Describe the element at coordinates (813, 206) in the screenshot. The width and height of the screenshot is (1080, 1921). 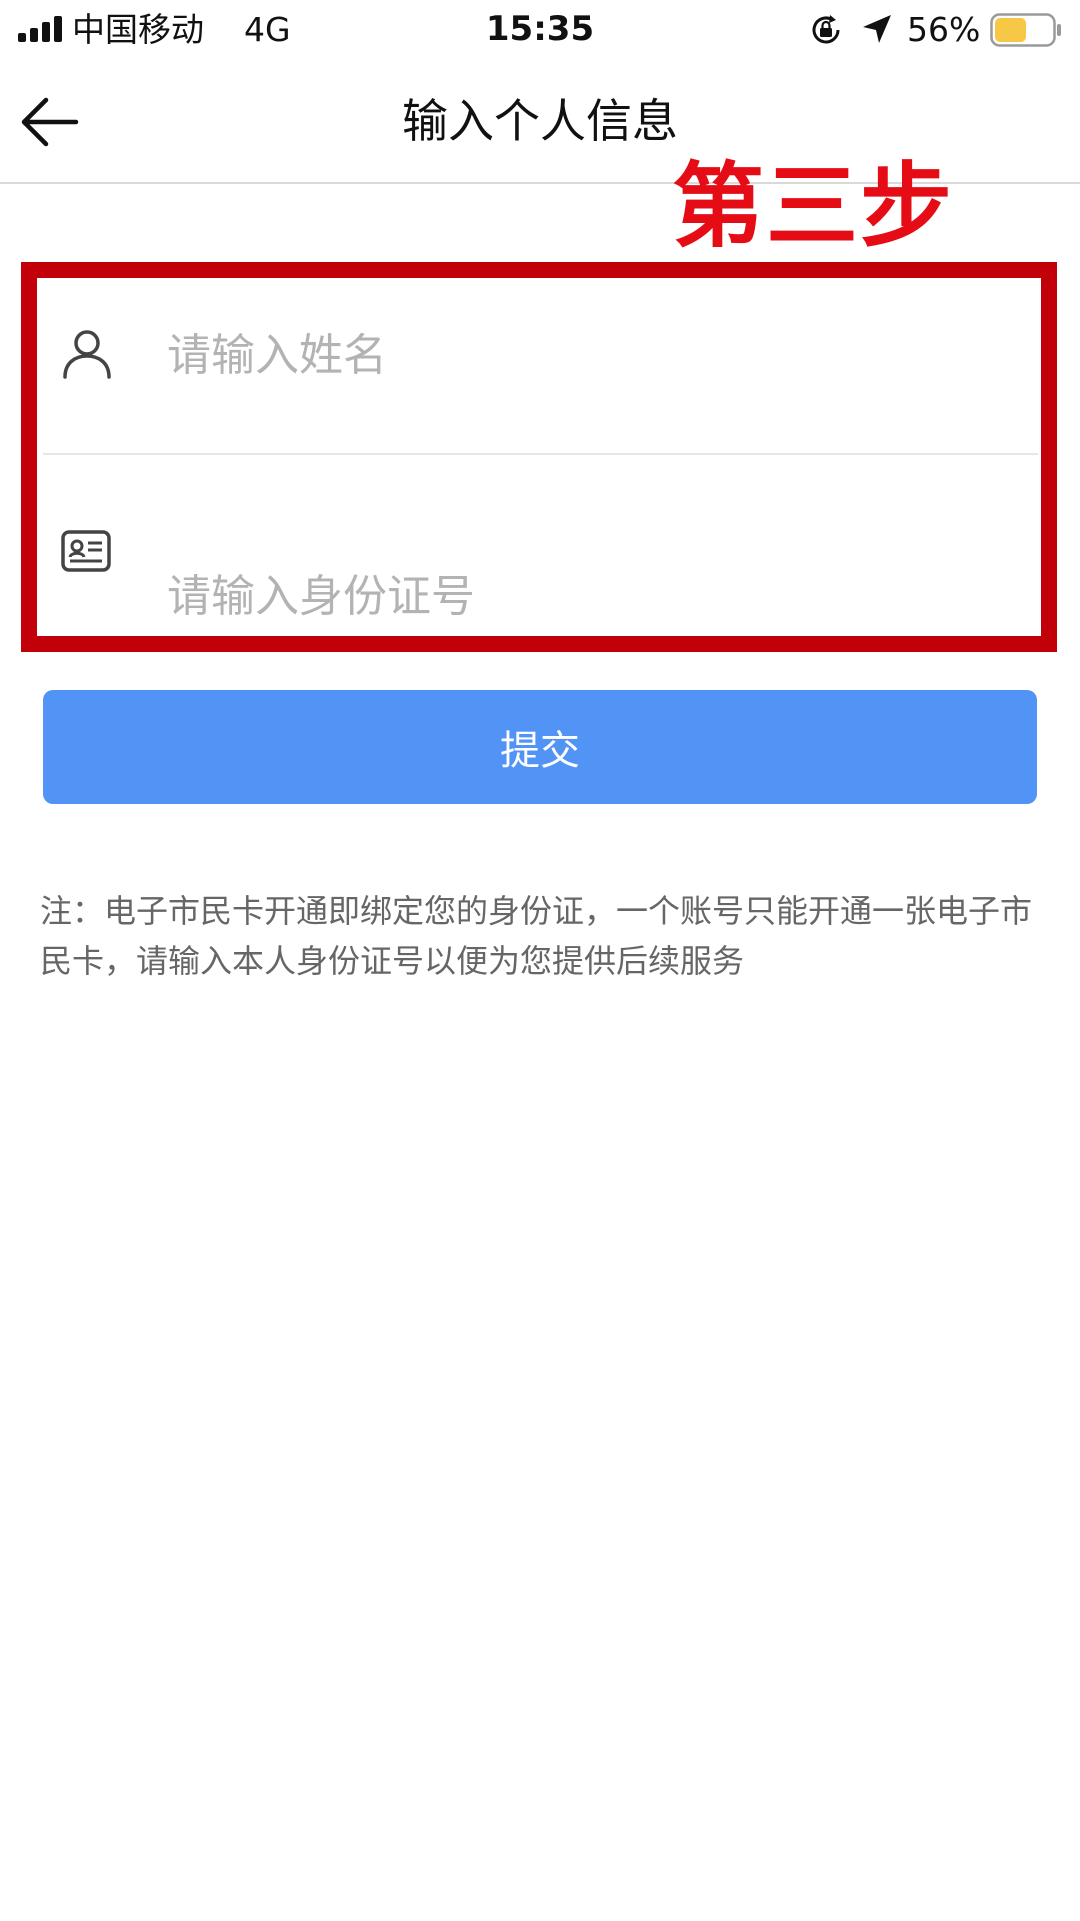
I see `step-annotation-label: 第三步` at that location.